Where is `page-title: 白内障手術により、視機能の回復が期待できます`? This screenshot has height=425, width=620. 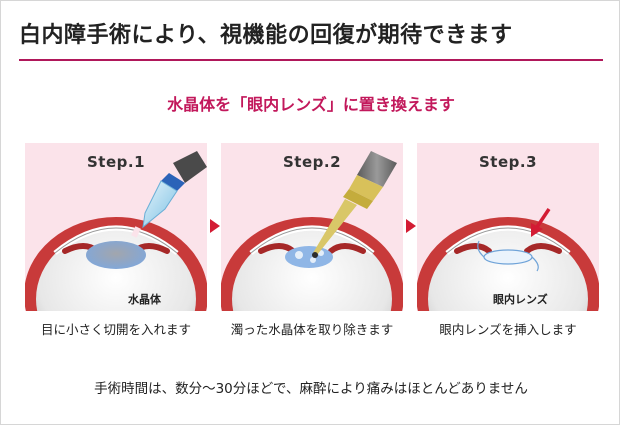
page-title: 白内障手術により、視機能の回復が期待できます is located at coordinates (266, 35).